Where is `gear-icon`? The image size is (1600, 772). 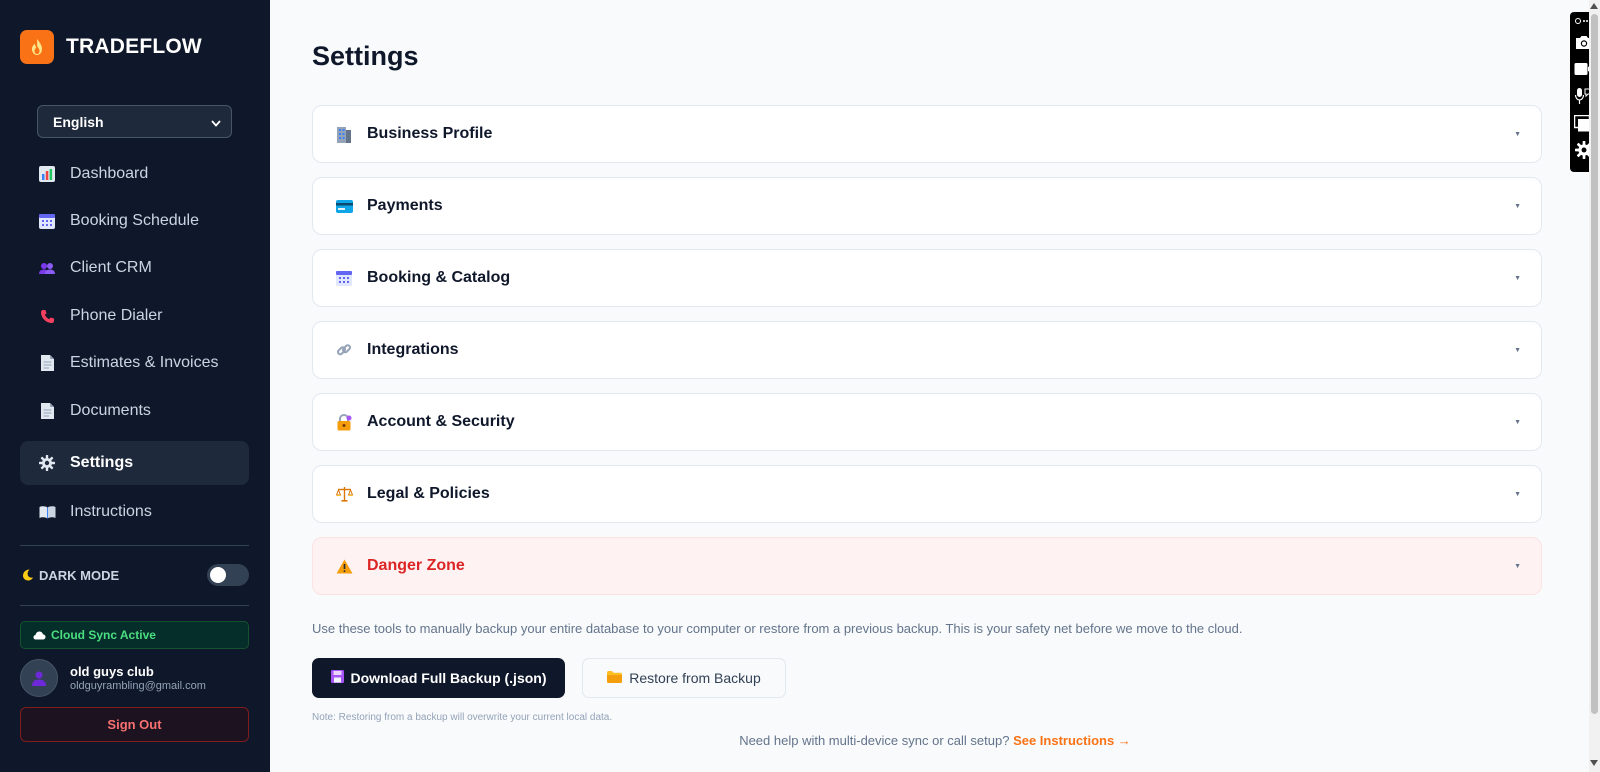 gear-icon is located at coordinates (47, 463).